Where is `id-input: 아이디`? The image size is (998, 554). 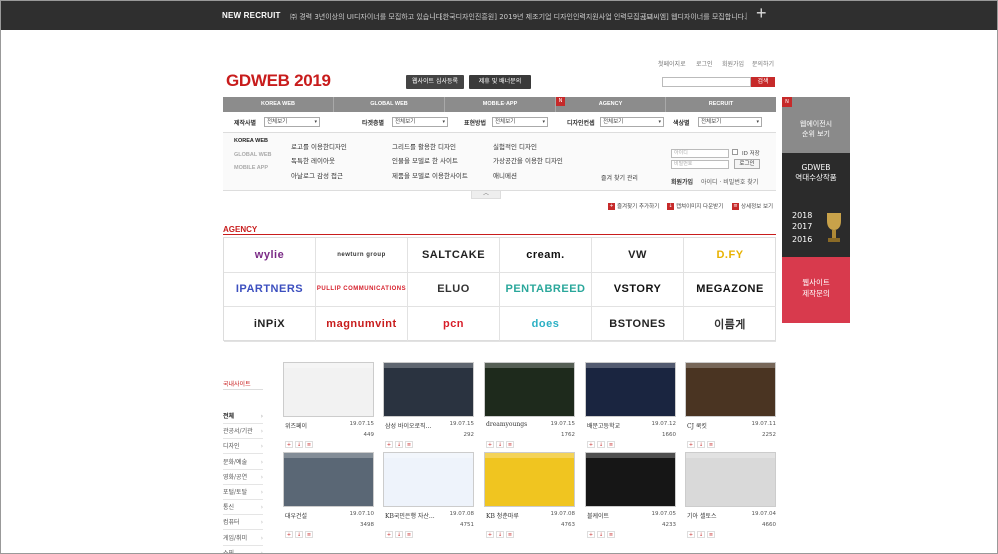 id-input: 아이디 is located at coordinates (700, 153).